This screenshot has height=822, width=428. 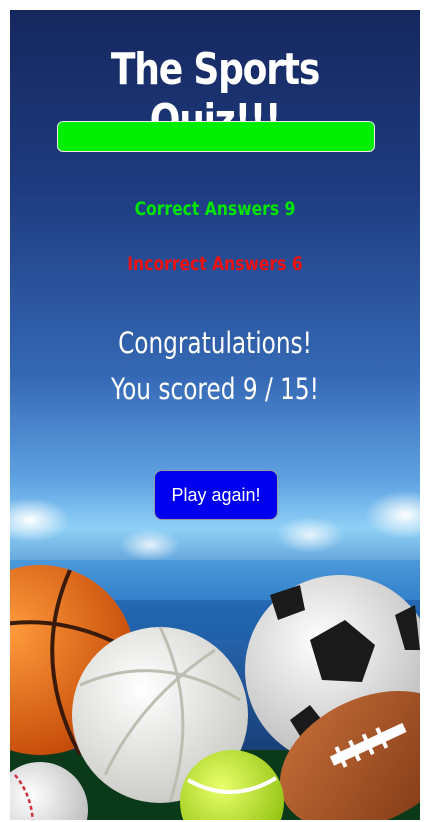 What do you see at coordinates (215, 343) in the screenshot?
I see `congrats-message: Congratulations!` at bounding box center [215, 343].